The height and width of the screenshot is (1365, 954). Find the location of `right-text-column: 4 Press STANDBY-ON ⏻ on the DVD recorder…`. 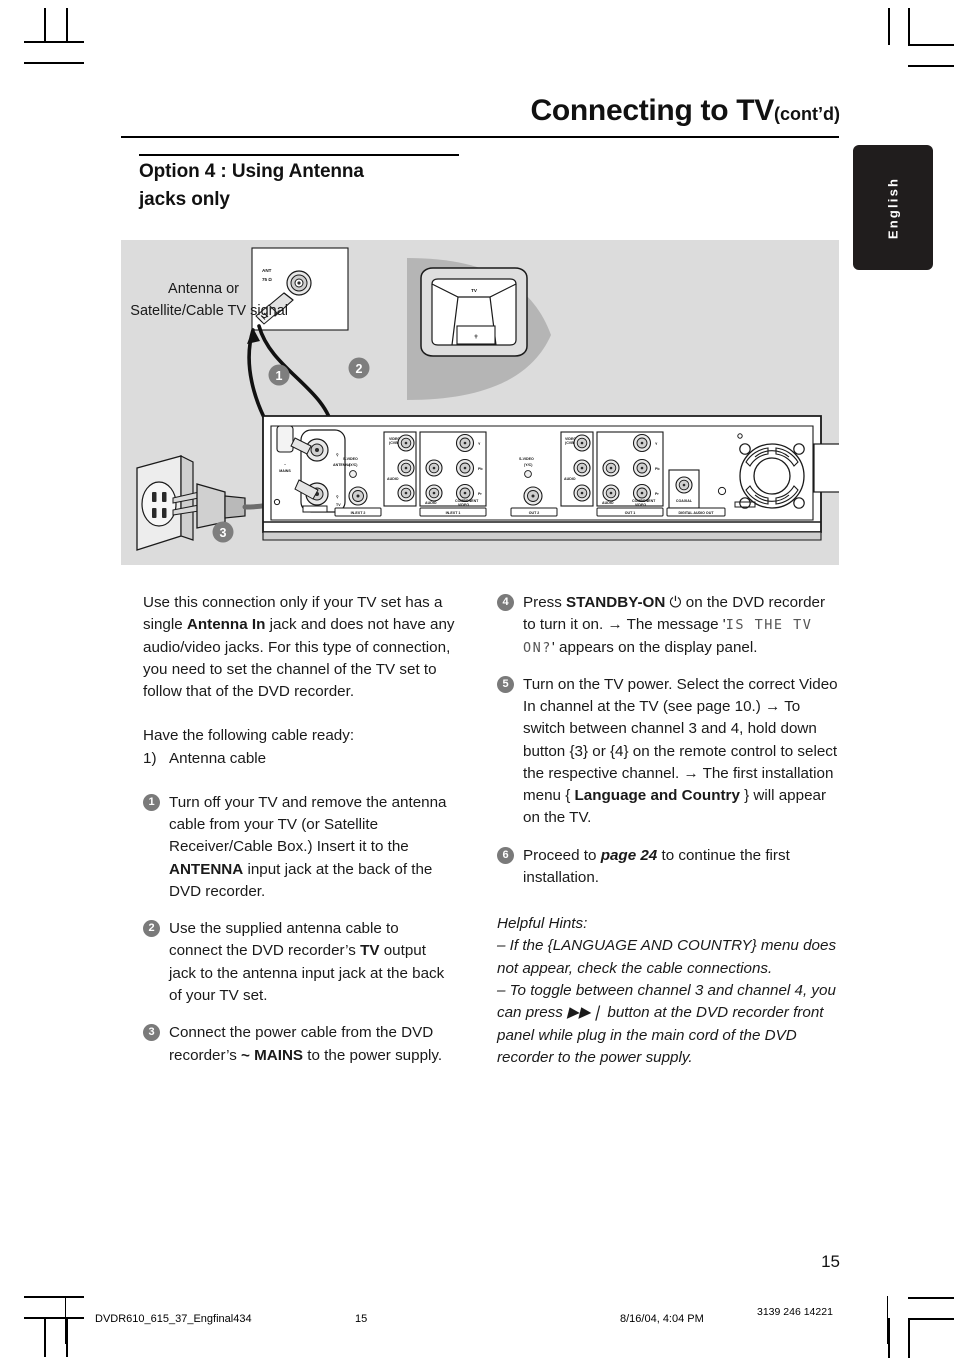

right-text-column: 4 Press STANDBY-ON ⏻ on the DVD recorder… is located at coordinates (668, 830).